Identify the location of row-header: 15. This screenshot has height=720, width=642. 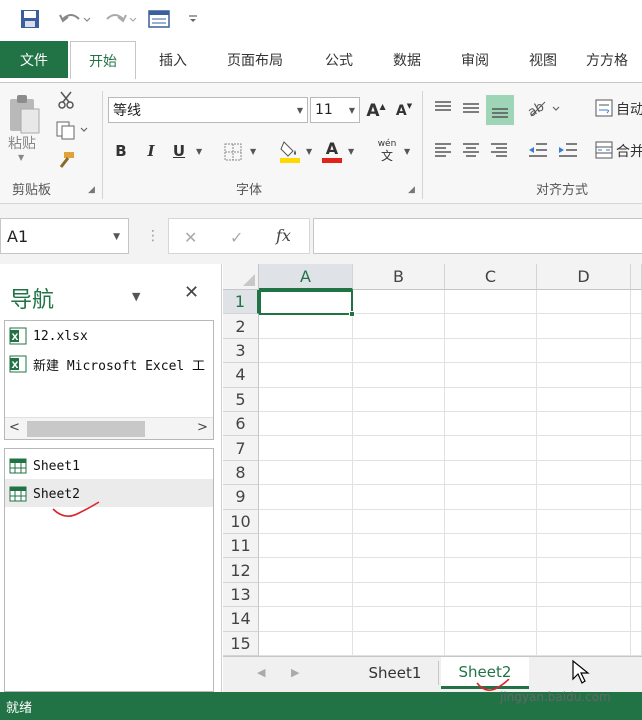
(241, 643).